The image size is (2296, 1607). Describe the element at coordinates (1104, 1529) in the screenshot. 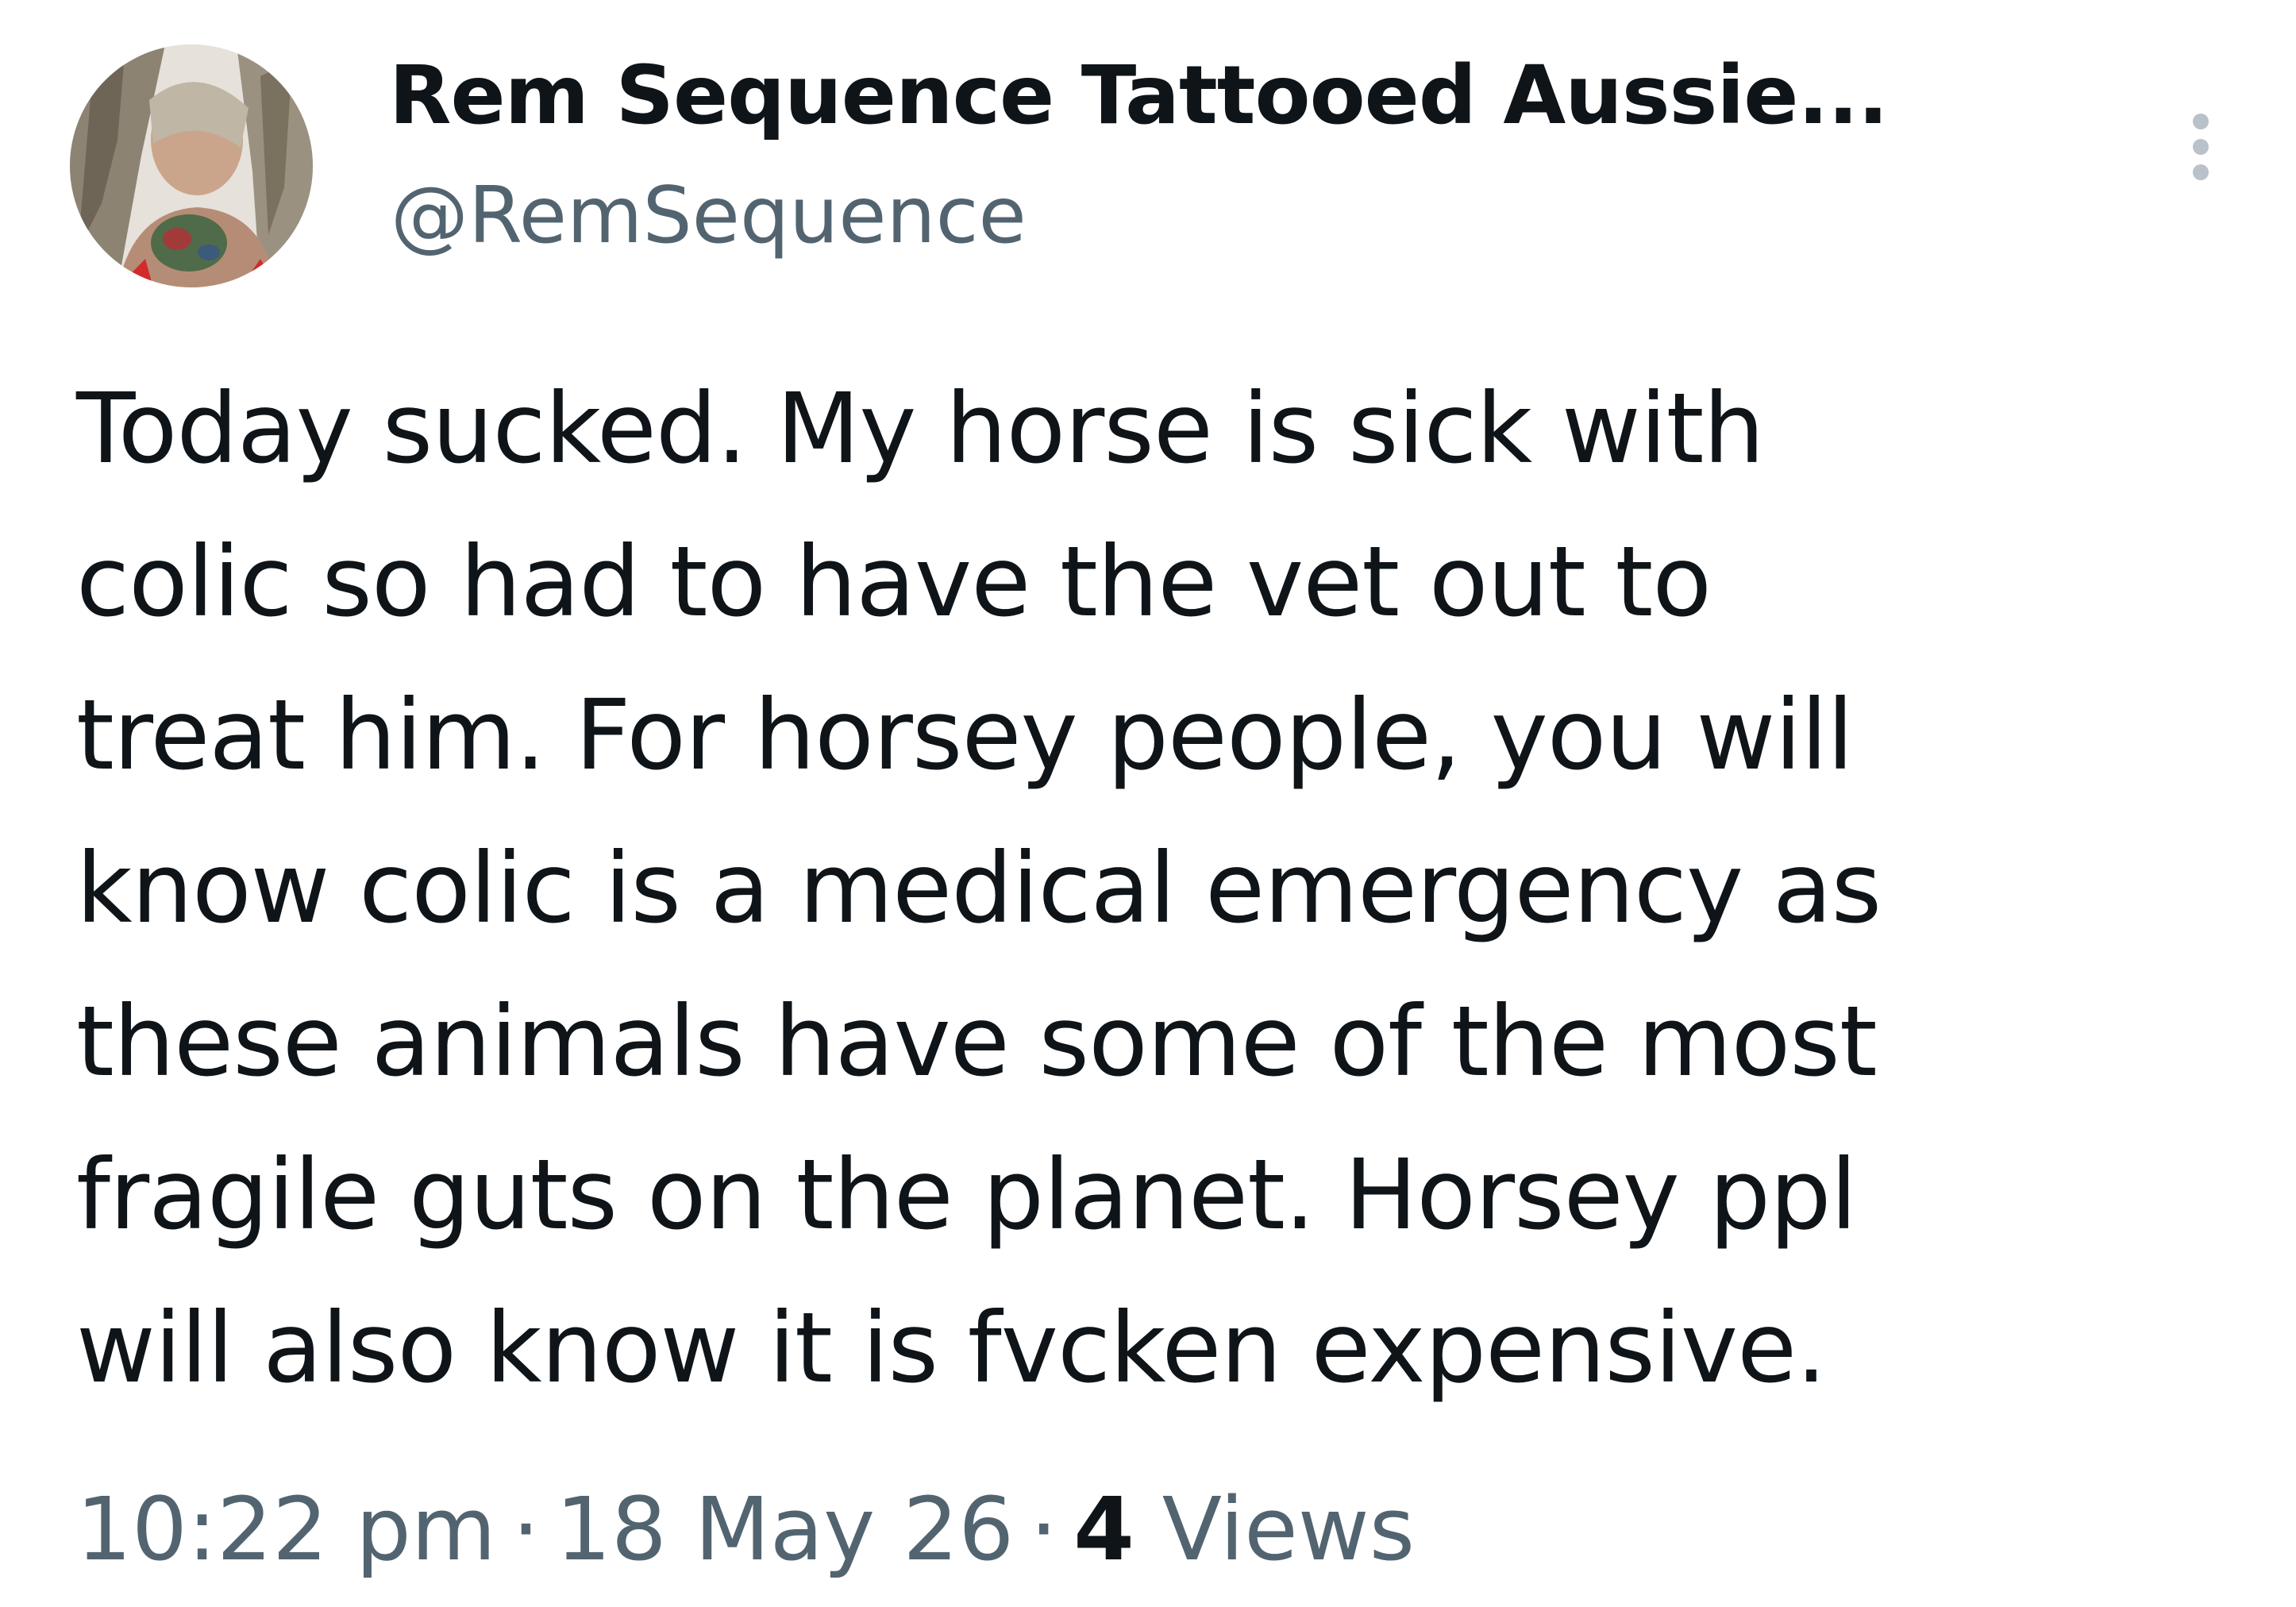

I see `views-count: 4` at that location.